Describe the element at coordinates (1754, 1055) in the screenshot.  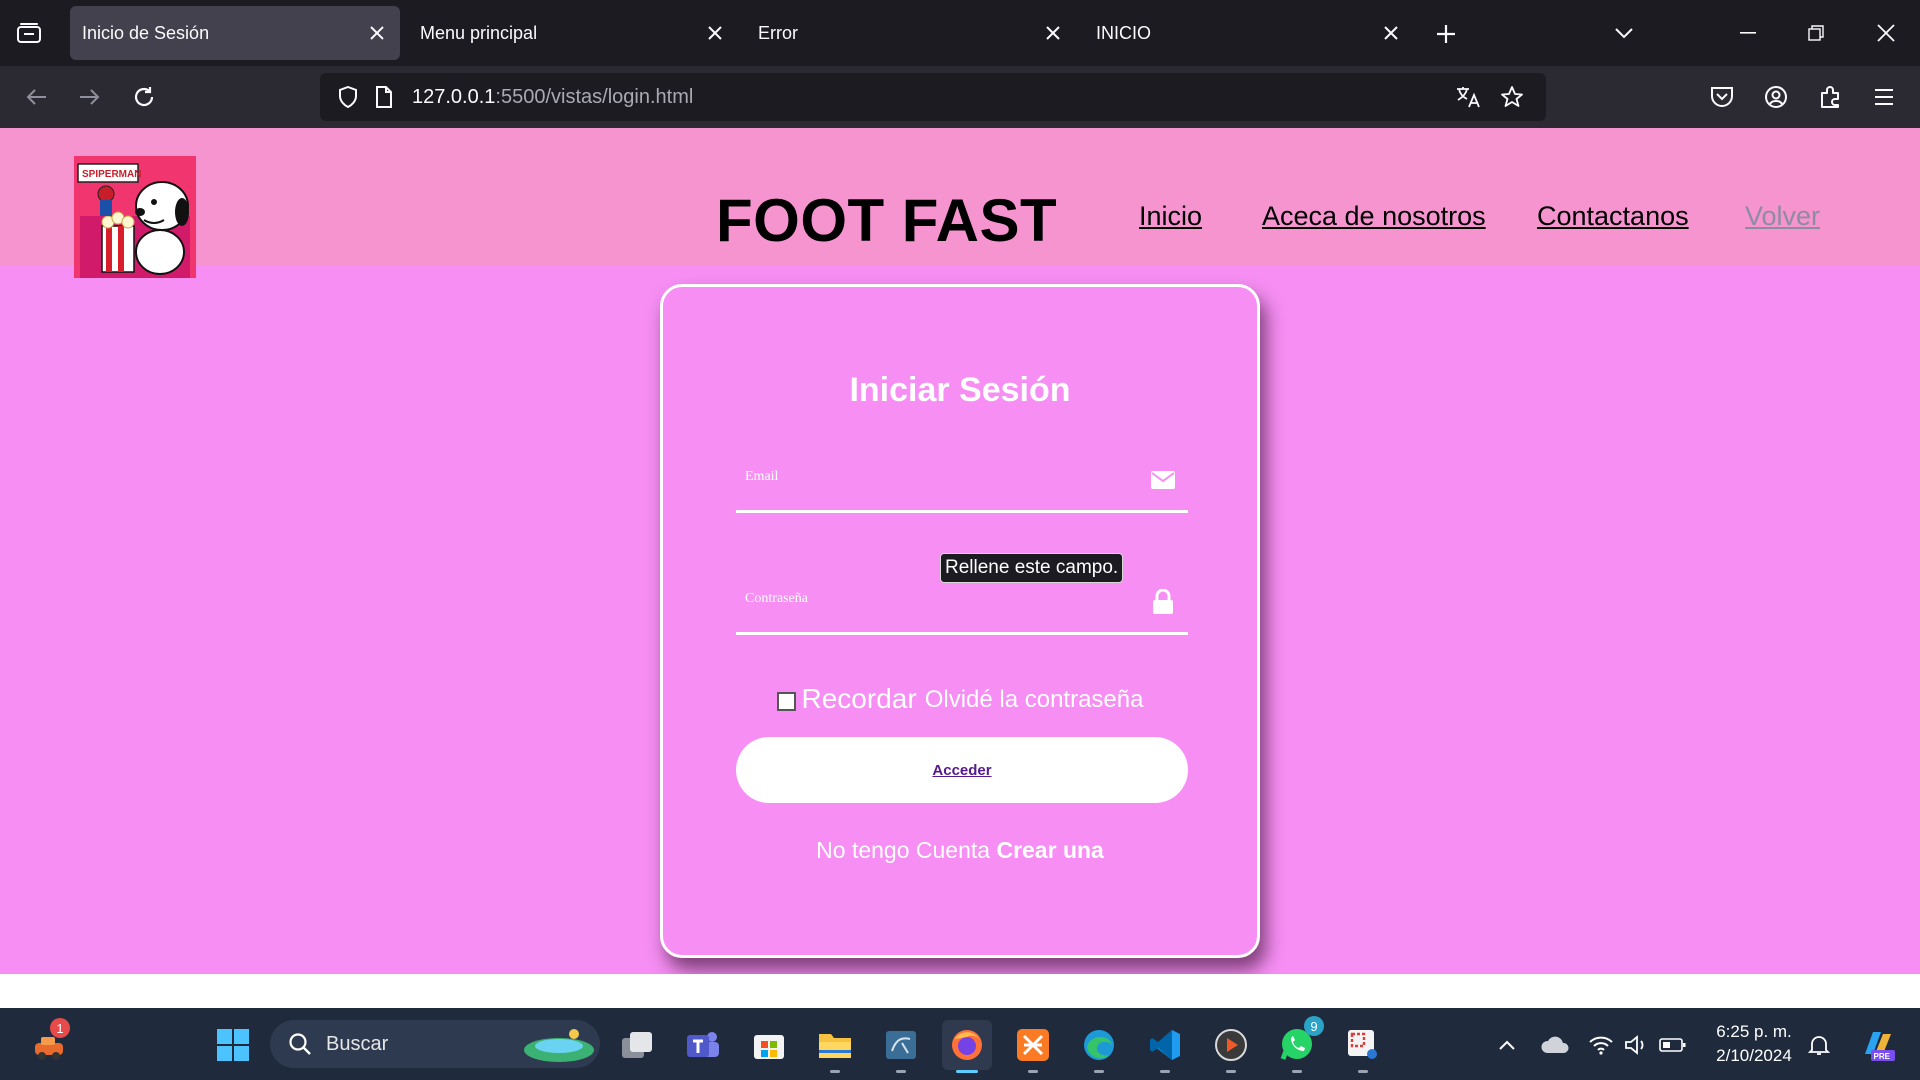
I see `clock-date: 2/10/2024` at that location.